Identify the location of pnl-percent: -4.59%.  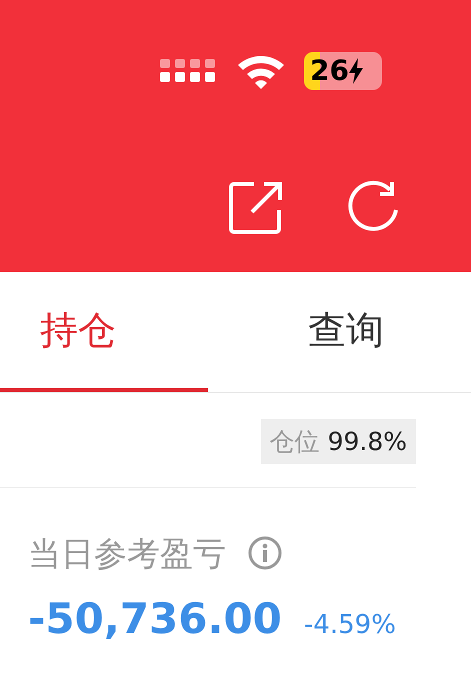
(350, 625).